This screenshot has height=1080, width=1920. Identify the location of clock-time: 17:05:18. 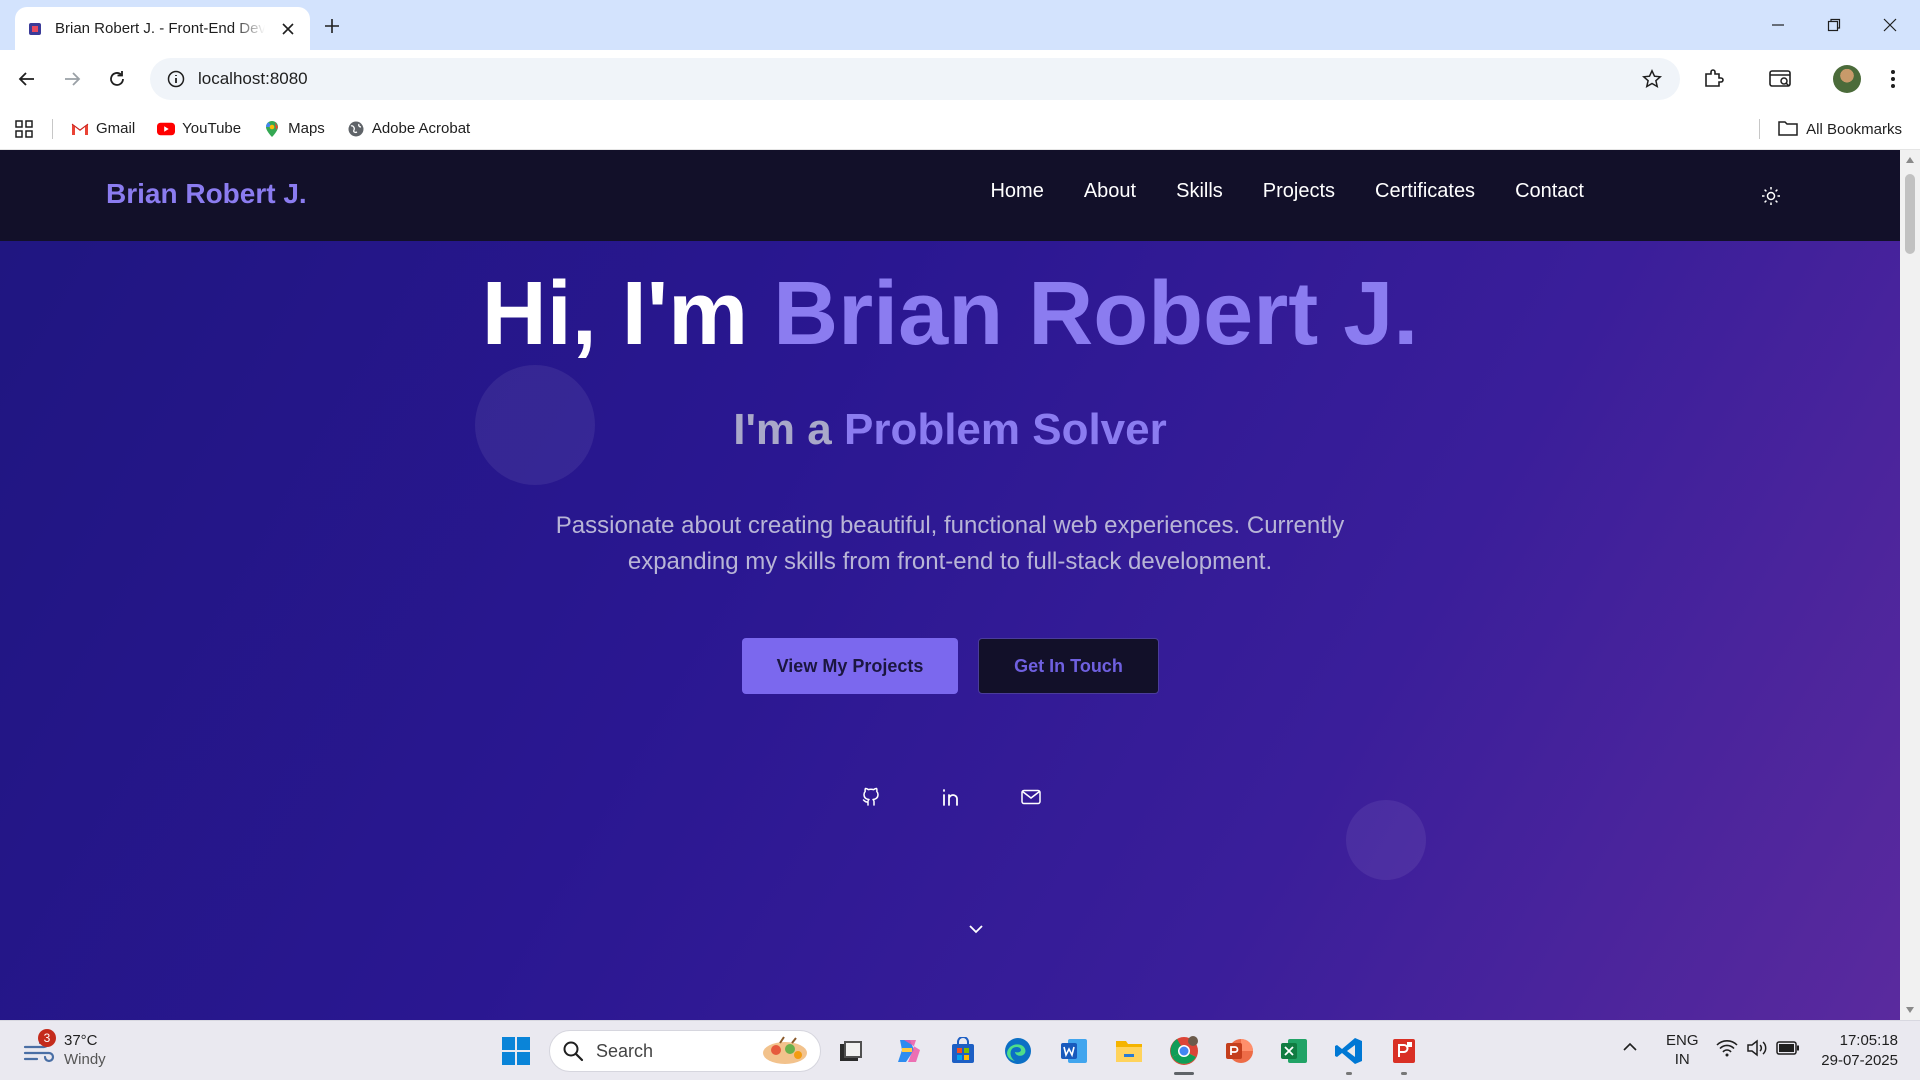
(1868, 1040).